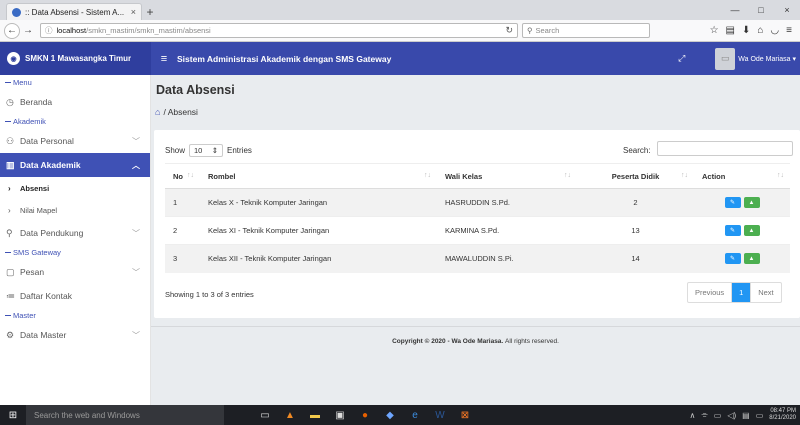  Describe the element at coordinates (340, 415) in the screenshot. I see `store-icon: ▣` at that location.